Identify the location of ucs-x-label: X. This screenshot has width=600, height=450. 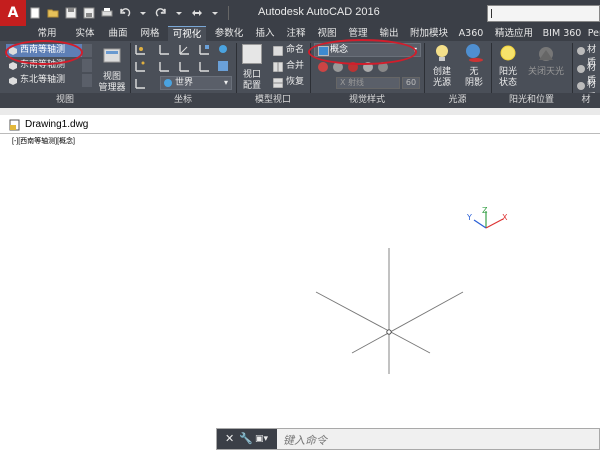
(505, 217).